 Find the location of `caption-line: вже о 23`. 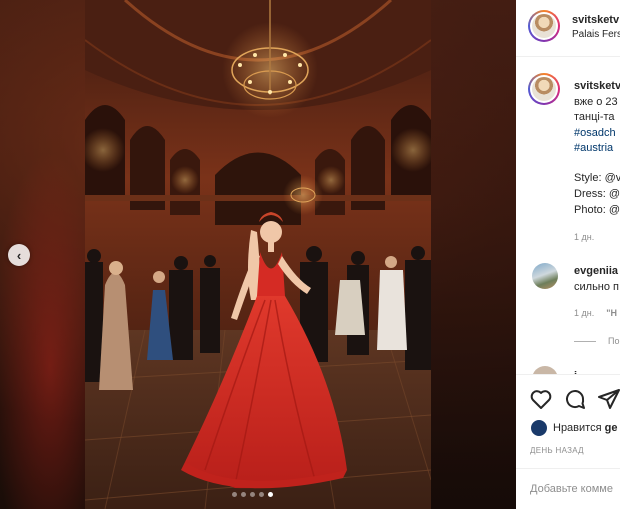

caption-line: вже о 23 is located at coordinates (596, 102).